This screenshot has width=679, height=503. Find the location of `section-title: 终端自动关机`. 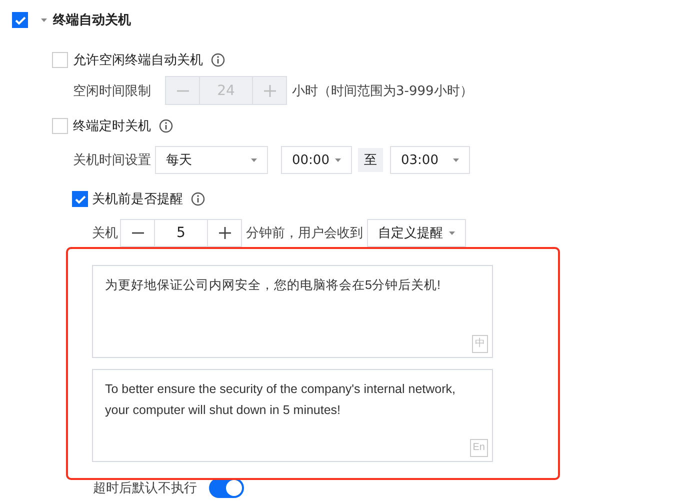

section-title: 终端自动关机 is located at coordinates (92, 20).